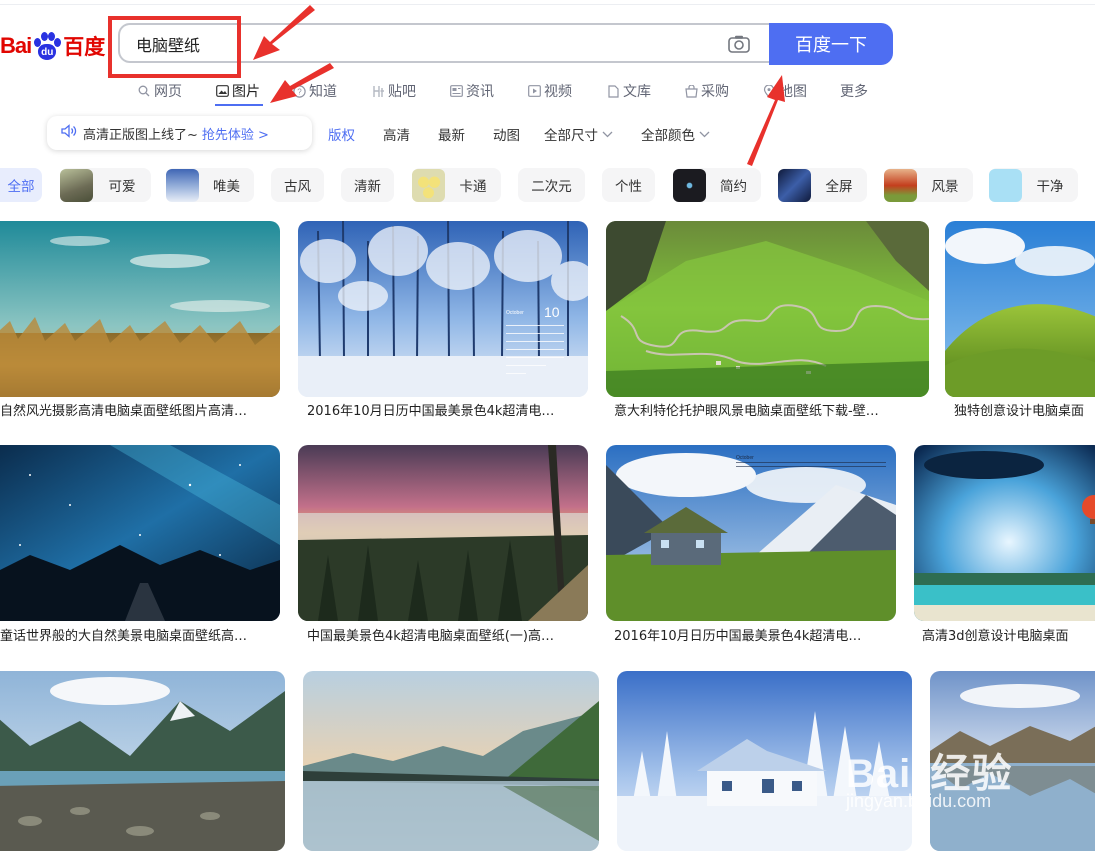 The width and height of the screenshot is (1095, 851). I want to click on speaker-icon, so click(69, 133).